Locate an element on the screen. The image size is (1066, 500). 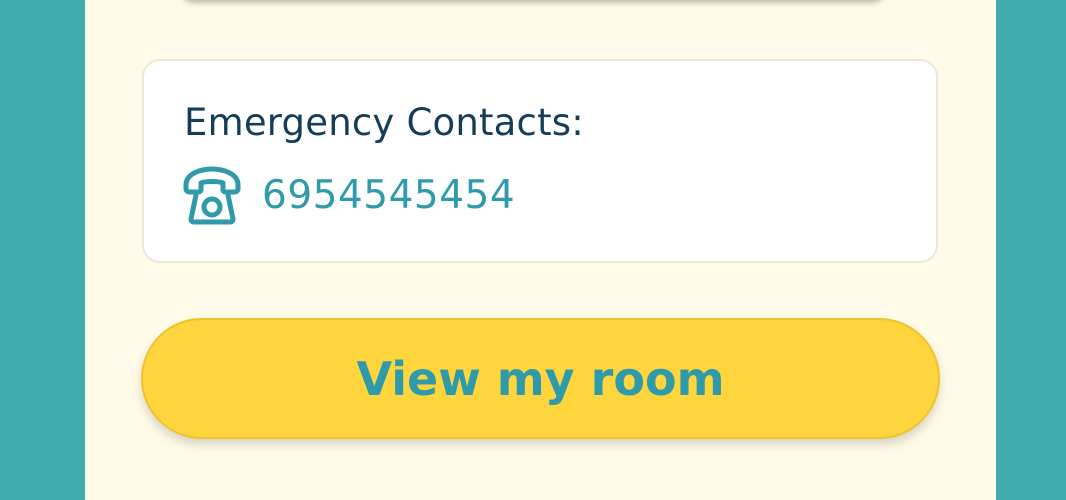
emergency-phone-number: 6954545454 is located at coordinates (388, 195).